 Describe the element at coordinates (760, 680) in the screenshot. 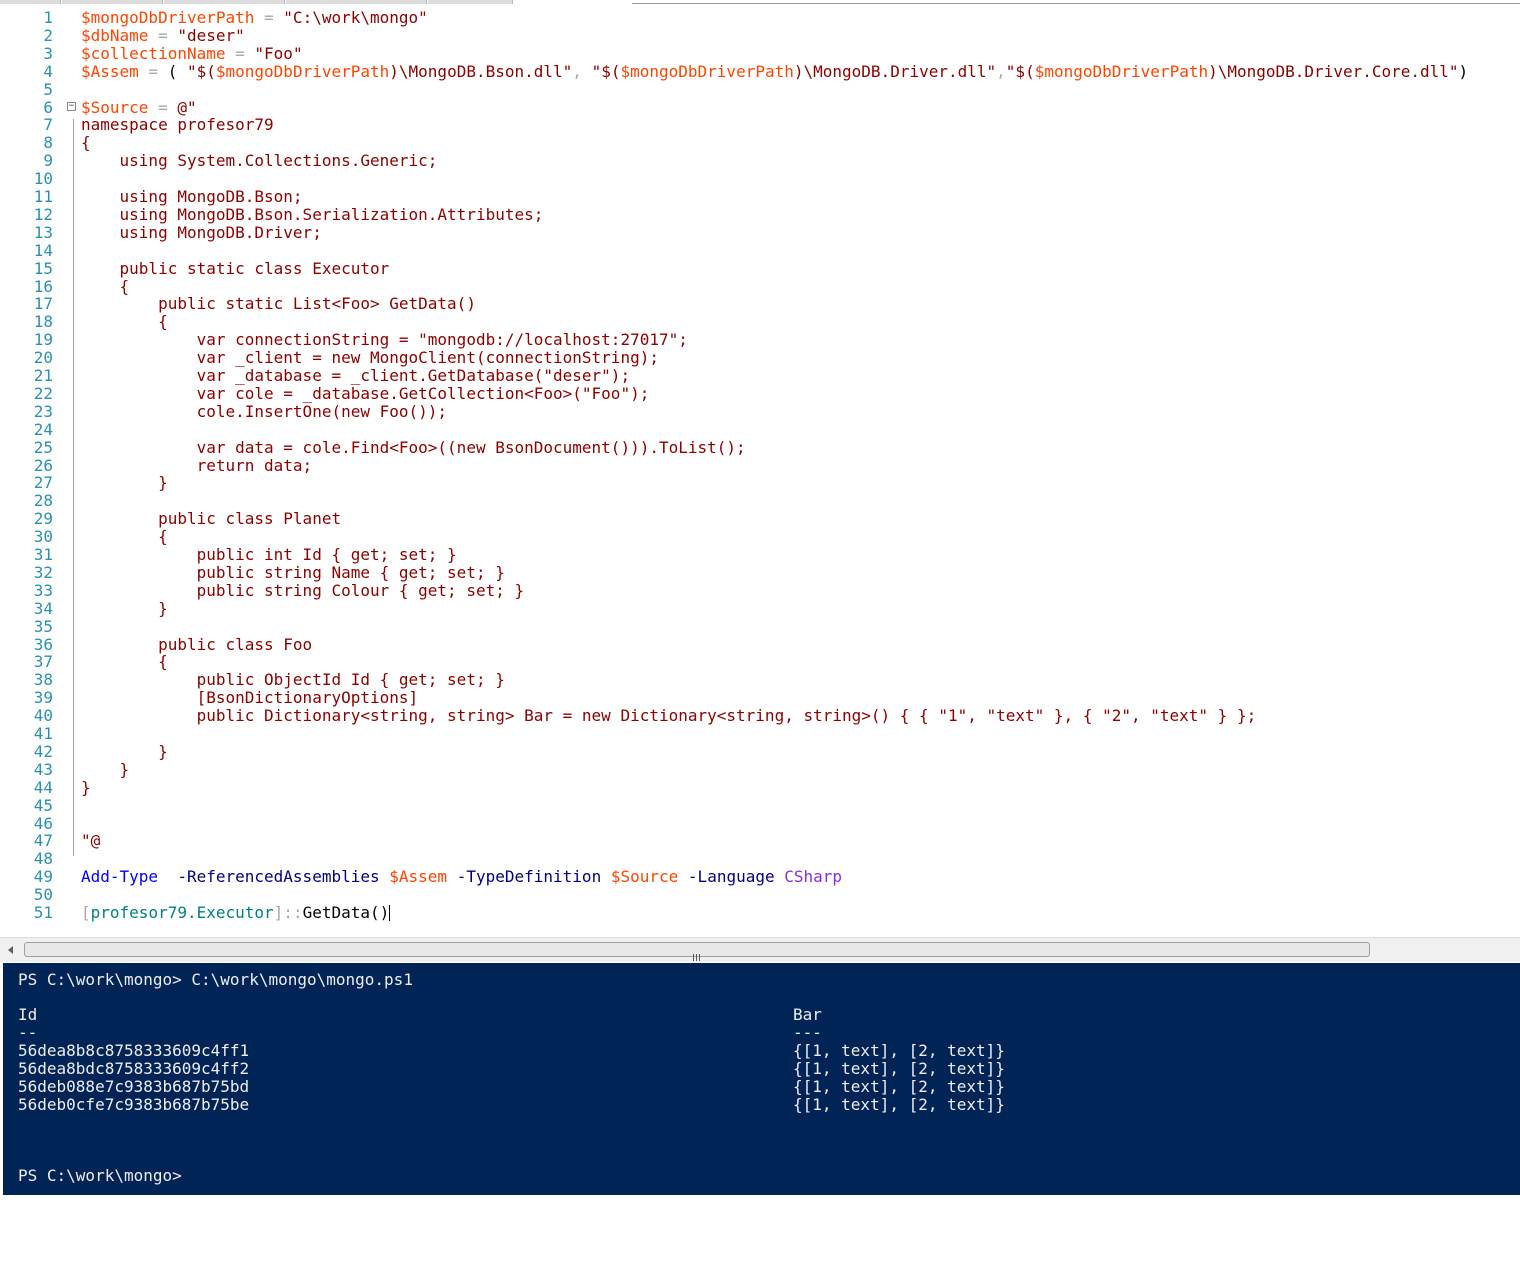

I see `code-line: 38 public ObjectId Id { get; set; }` at that location.